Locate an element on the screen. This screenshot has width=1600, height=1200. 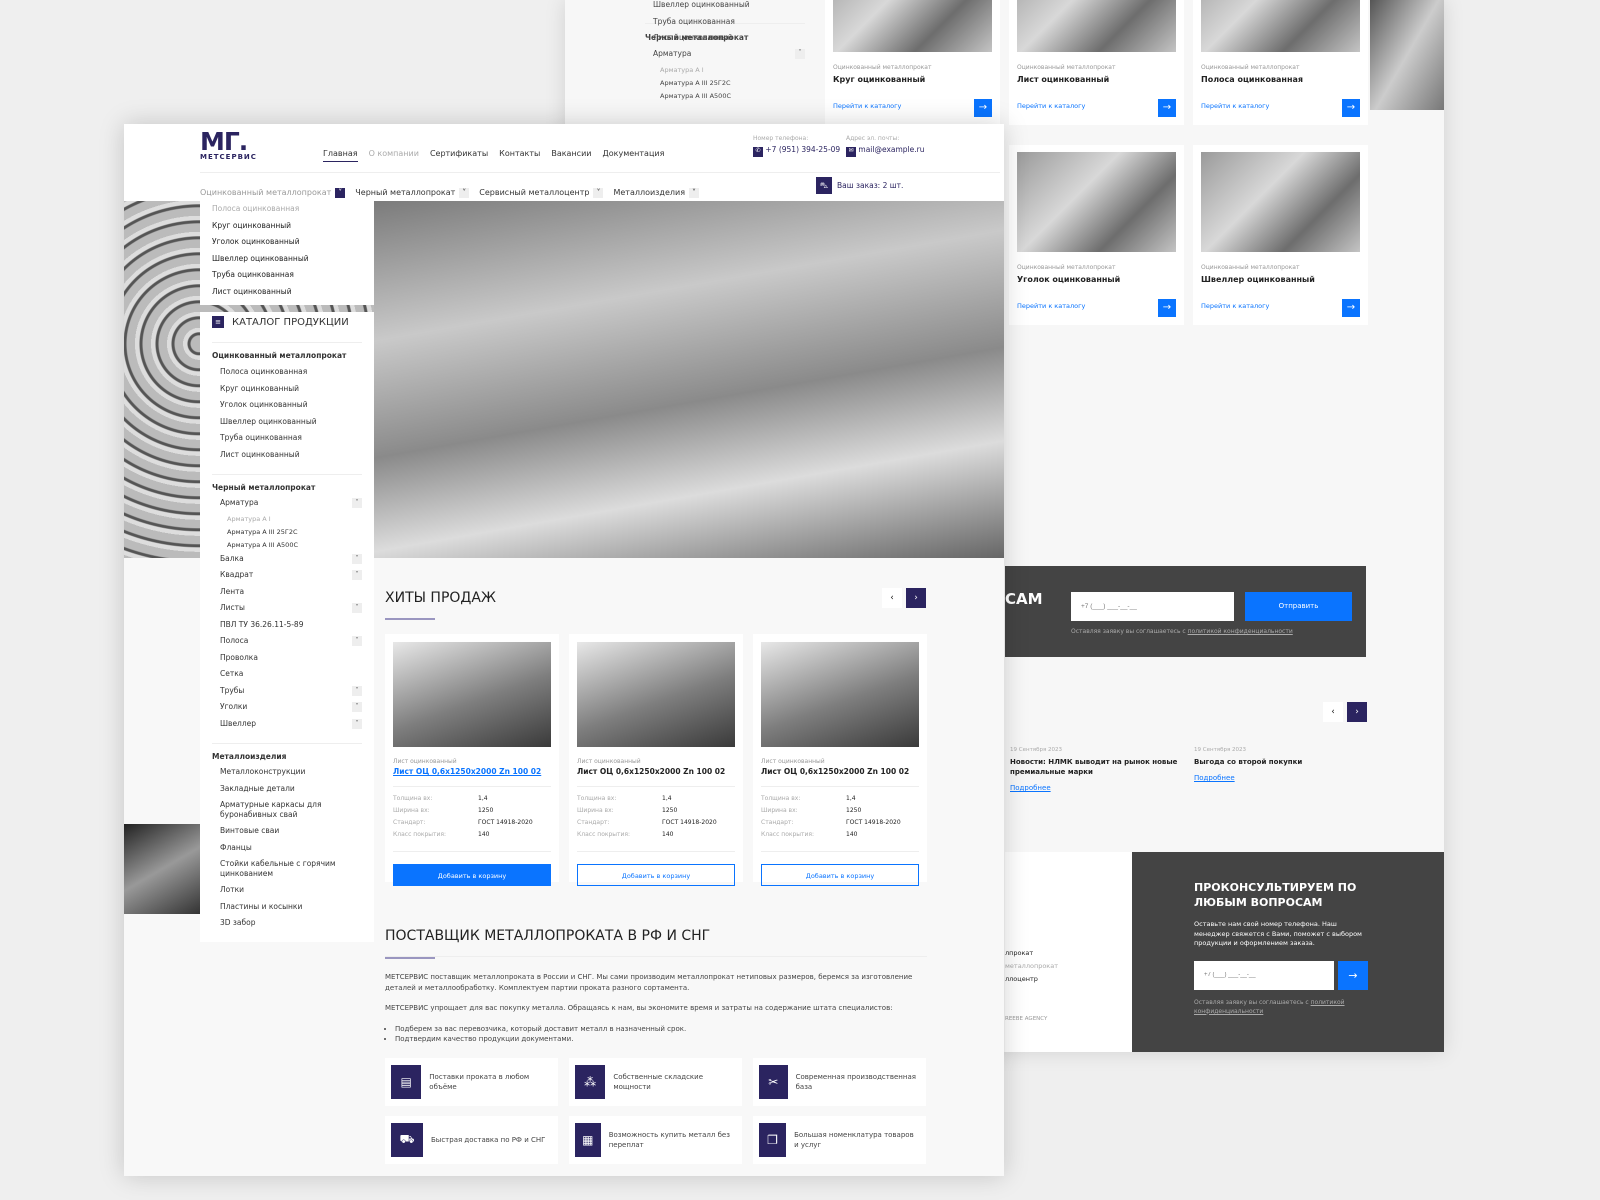
catalog-item: ПВЛ ТУ 36.26.11-5-89 is located at coordinates (287, 628).